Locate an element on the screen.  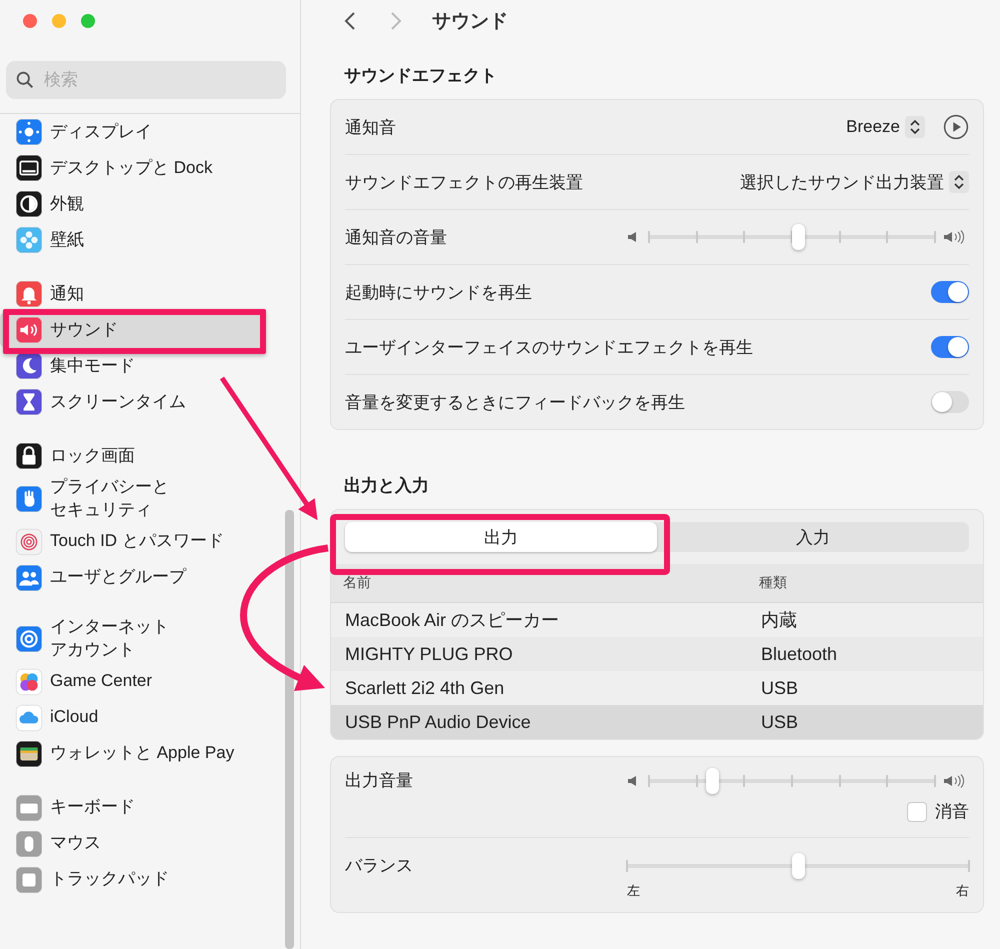
sidebar-item-label: プライバシーと is located at coordinates (109, 487).